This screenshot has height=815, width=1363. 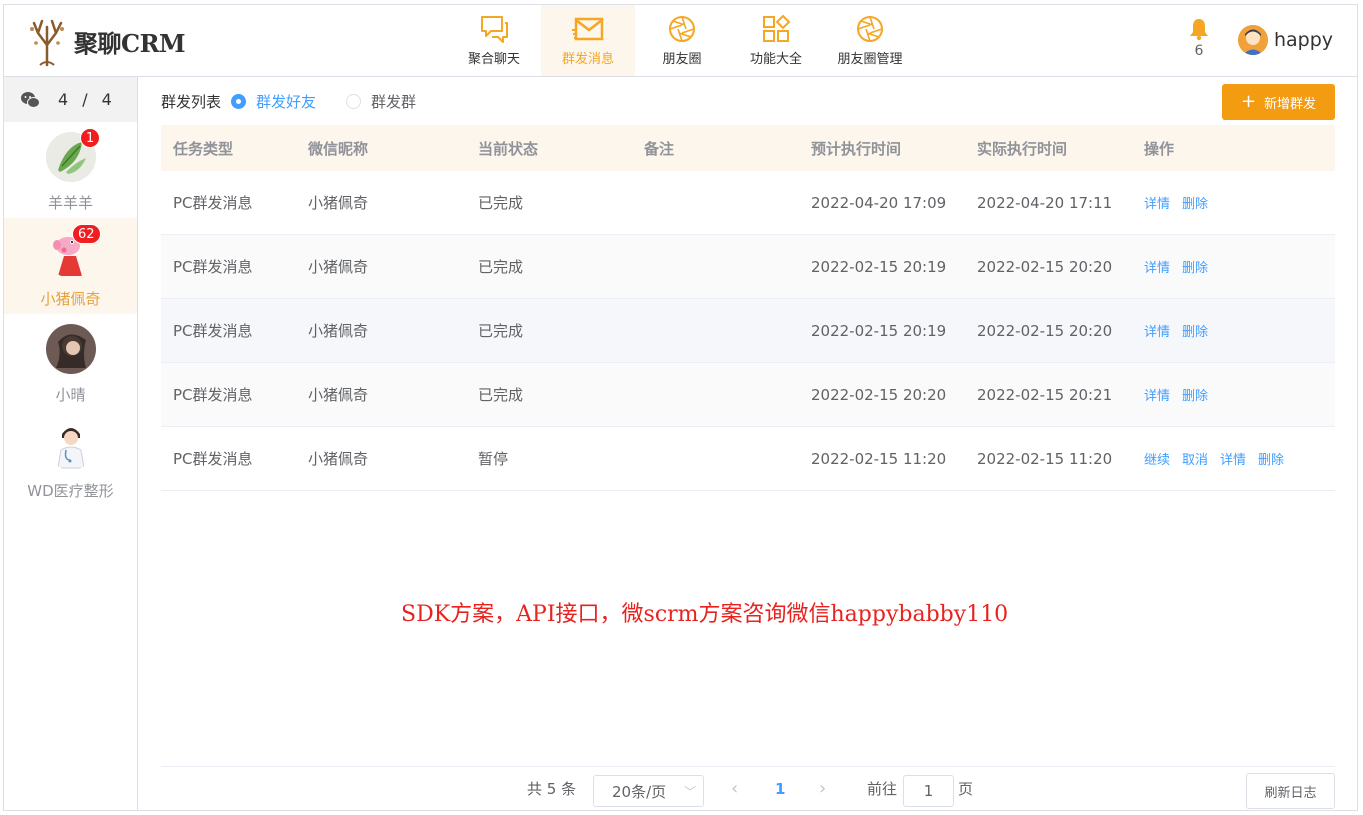 I want to click on column-header: 实际执行时间, so click(x=1022, y=148).